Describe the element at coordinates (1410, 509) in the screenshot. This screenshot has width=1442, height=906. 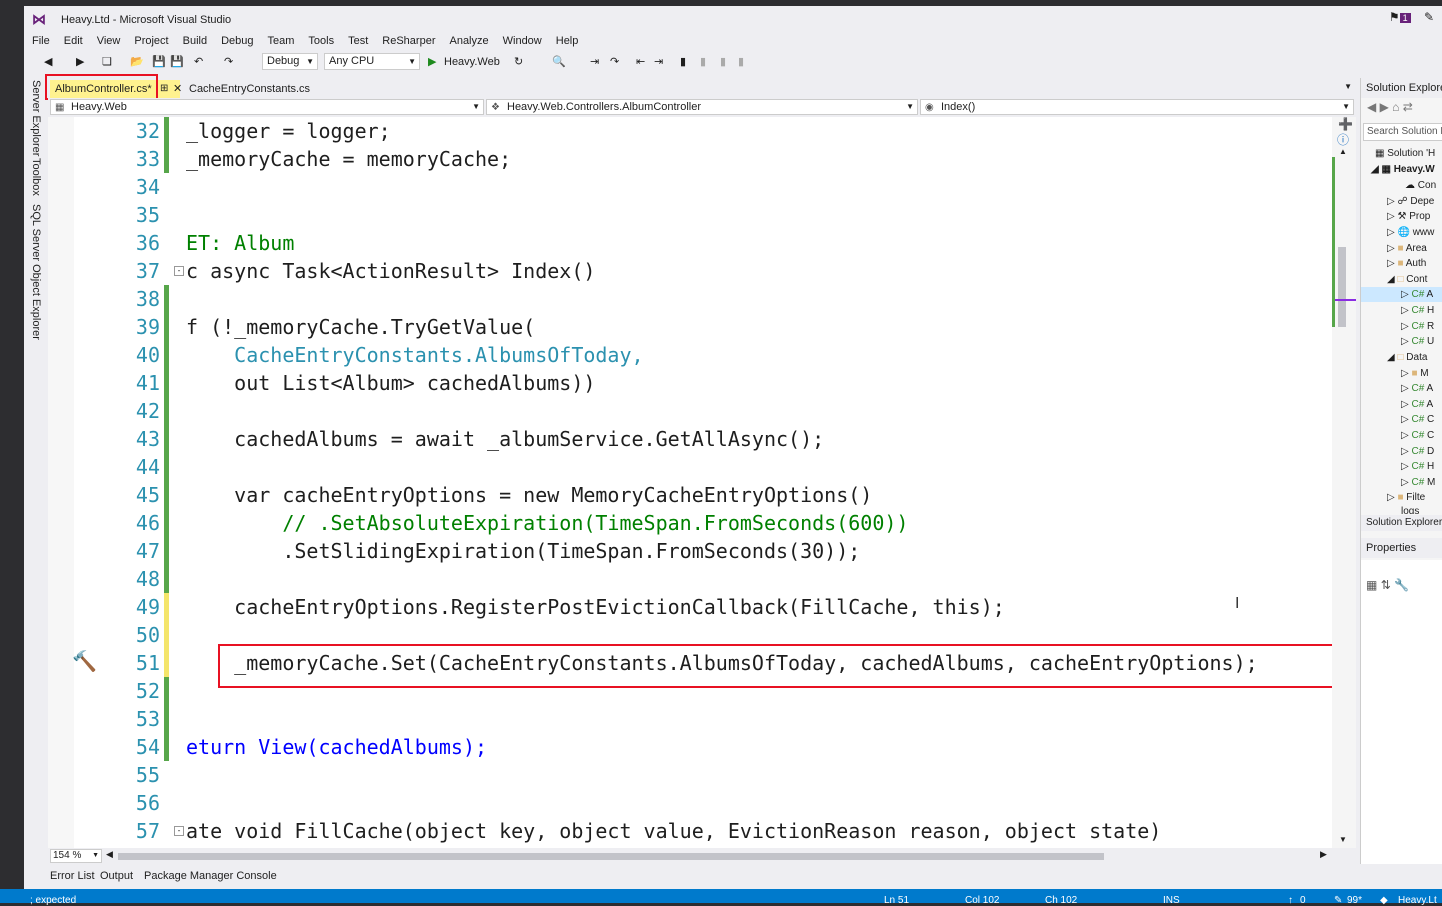
I see `tree-item: logs` at that location.